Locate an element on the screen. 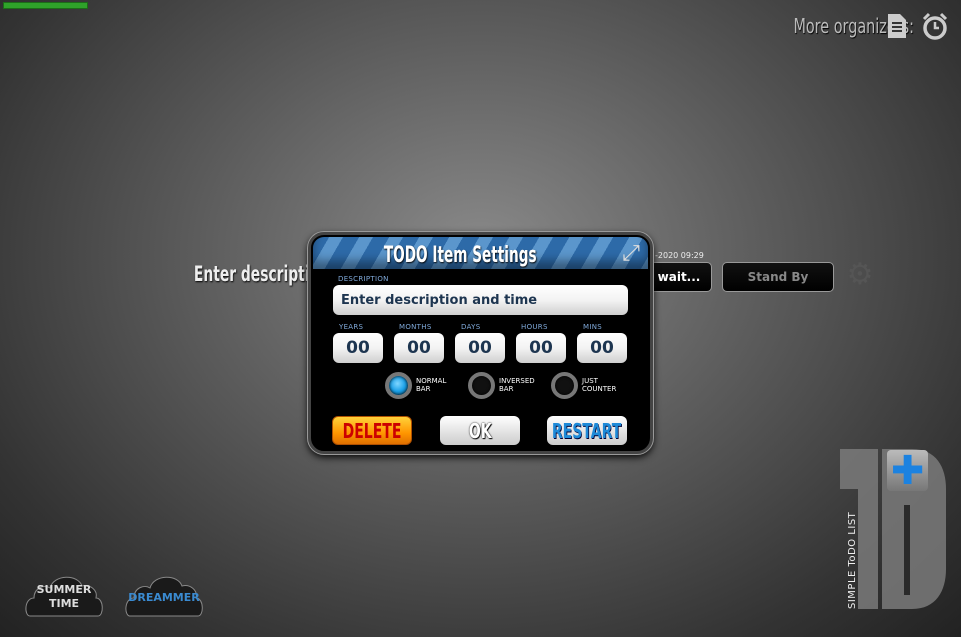 This screenshot has height=637, width=961. todo-item-date: -2020 09:29 is located at coordinates (679, 255).